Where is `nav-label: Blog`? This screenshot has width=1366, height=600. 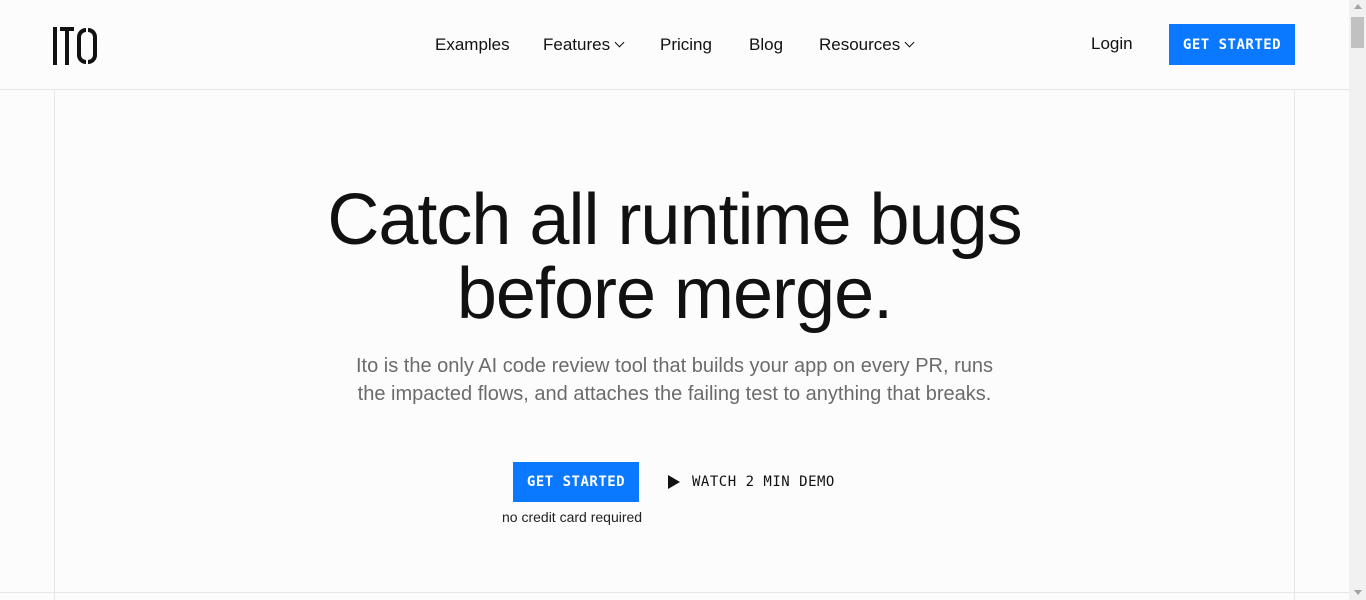 nav-label: Blog is located at coordinates (766, 44).